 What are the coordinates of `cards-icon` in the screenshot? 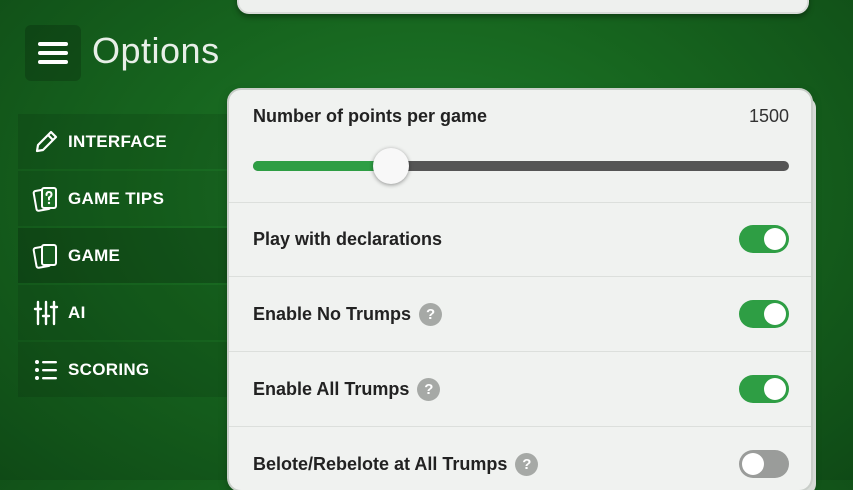 It's located at (46, 256).